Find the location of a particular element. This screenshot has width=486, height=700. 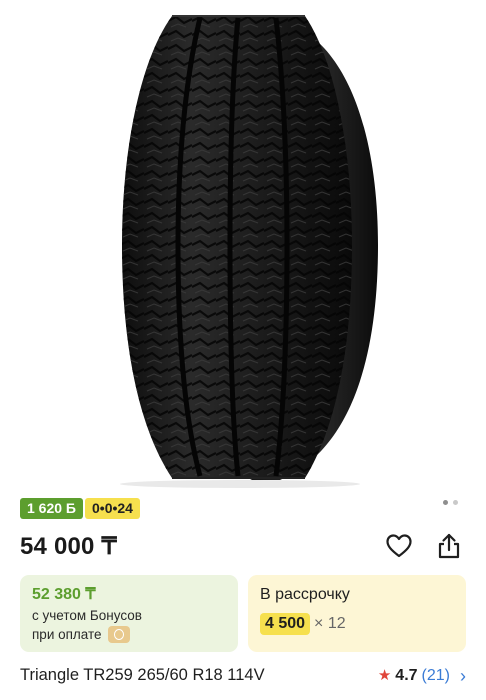

payment-wallet-icon is located at coordinates (118, 634).